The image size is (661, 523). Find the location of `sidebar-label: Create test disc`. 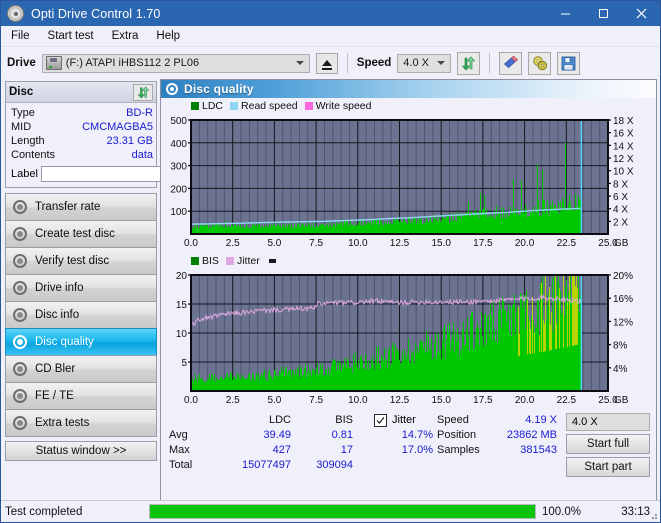

sidebar-label: Create test disc is located at coordinates (75, 234).